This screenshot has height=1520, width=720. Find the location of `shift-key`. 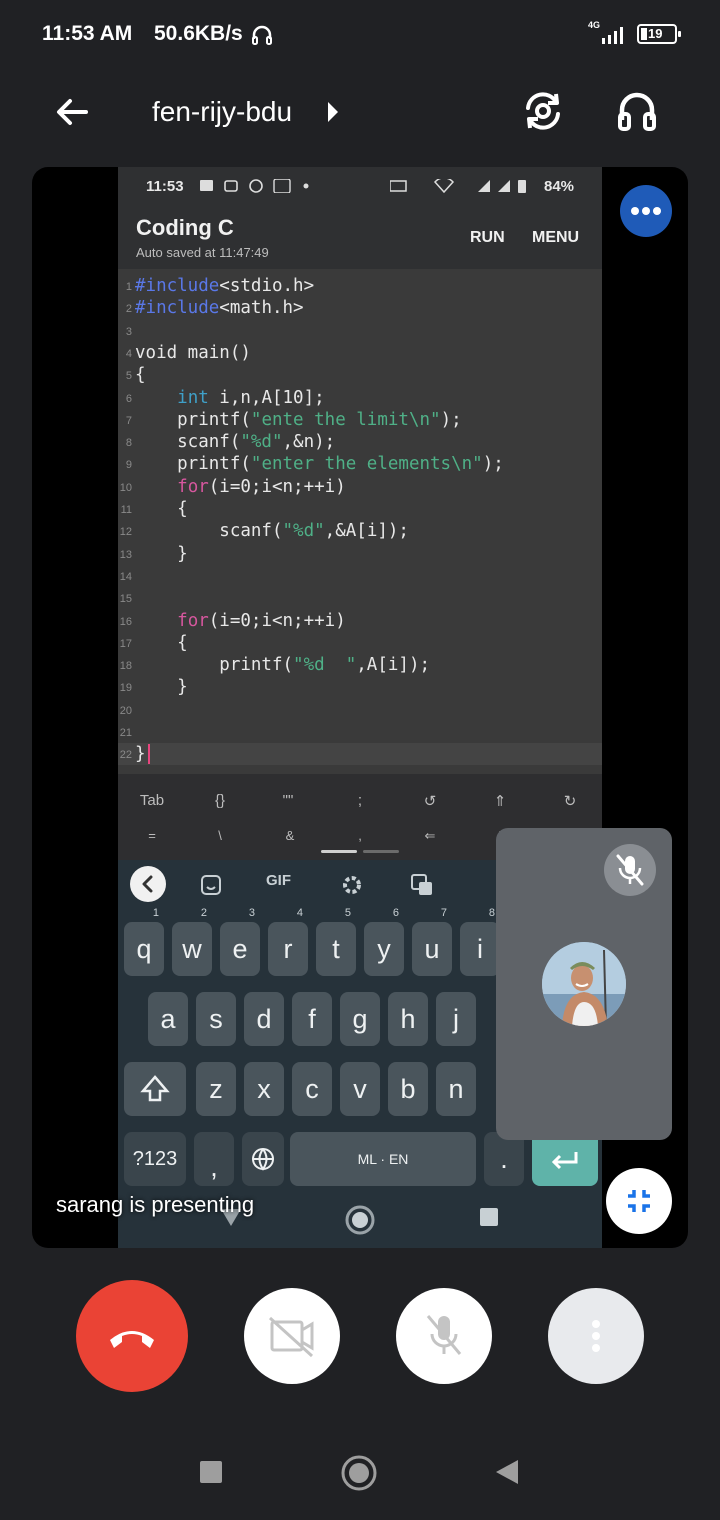

shift-key is located at coordinates (155, 1089).